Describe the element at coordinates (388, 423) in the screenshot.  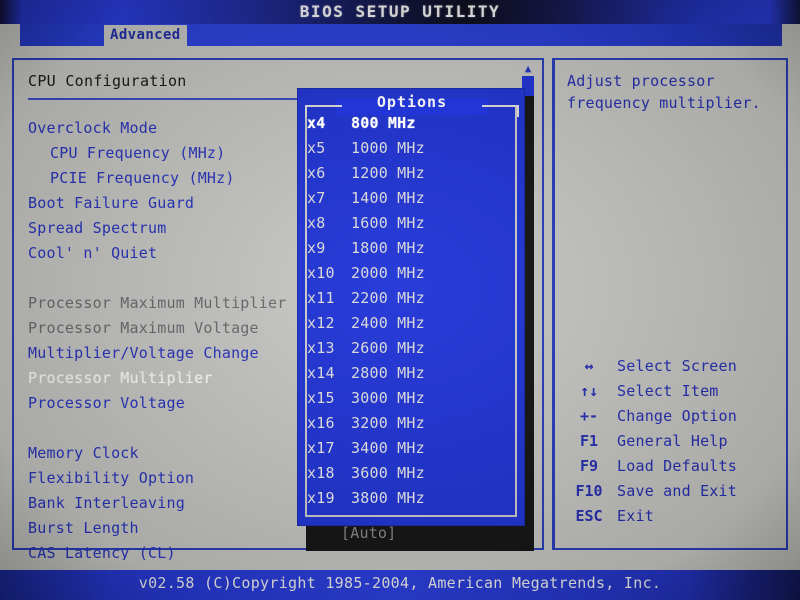
I see `option-frequency: 3200 MHz` at that location.